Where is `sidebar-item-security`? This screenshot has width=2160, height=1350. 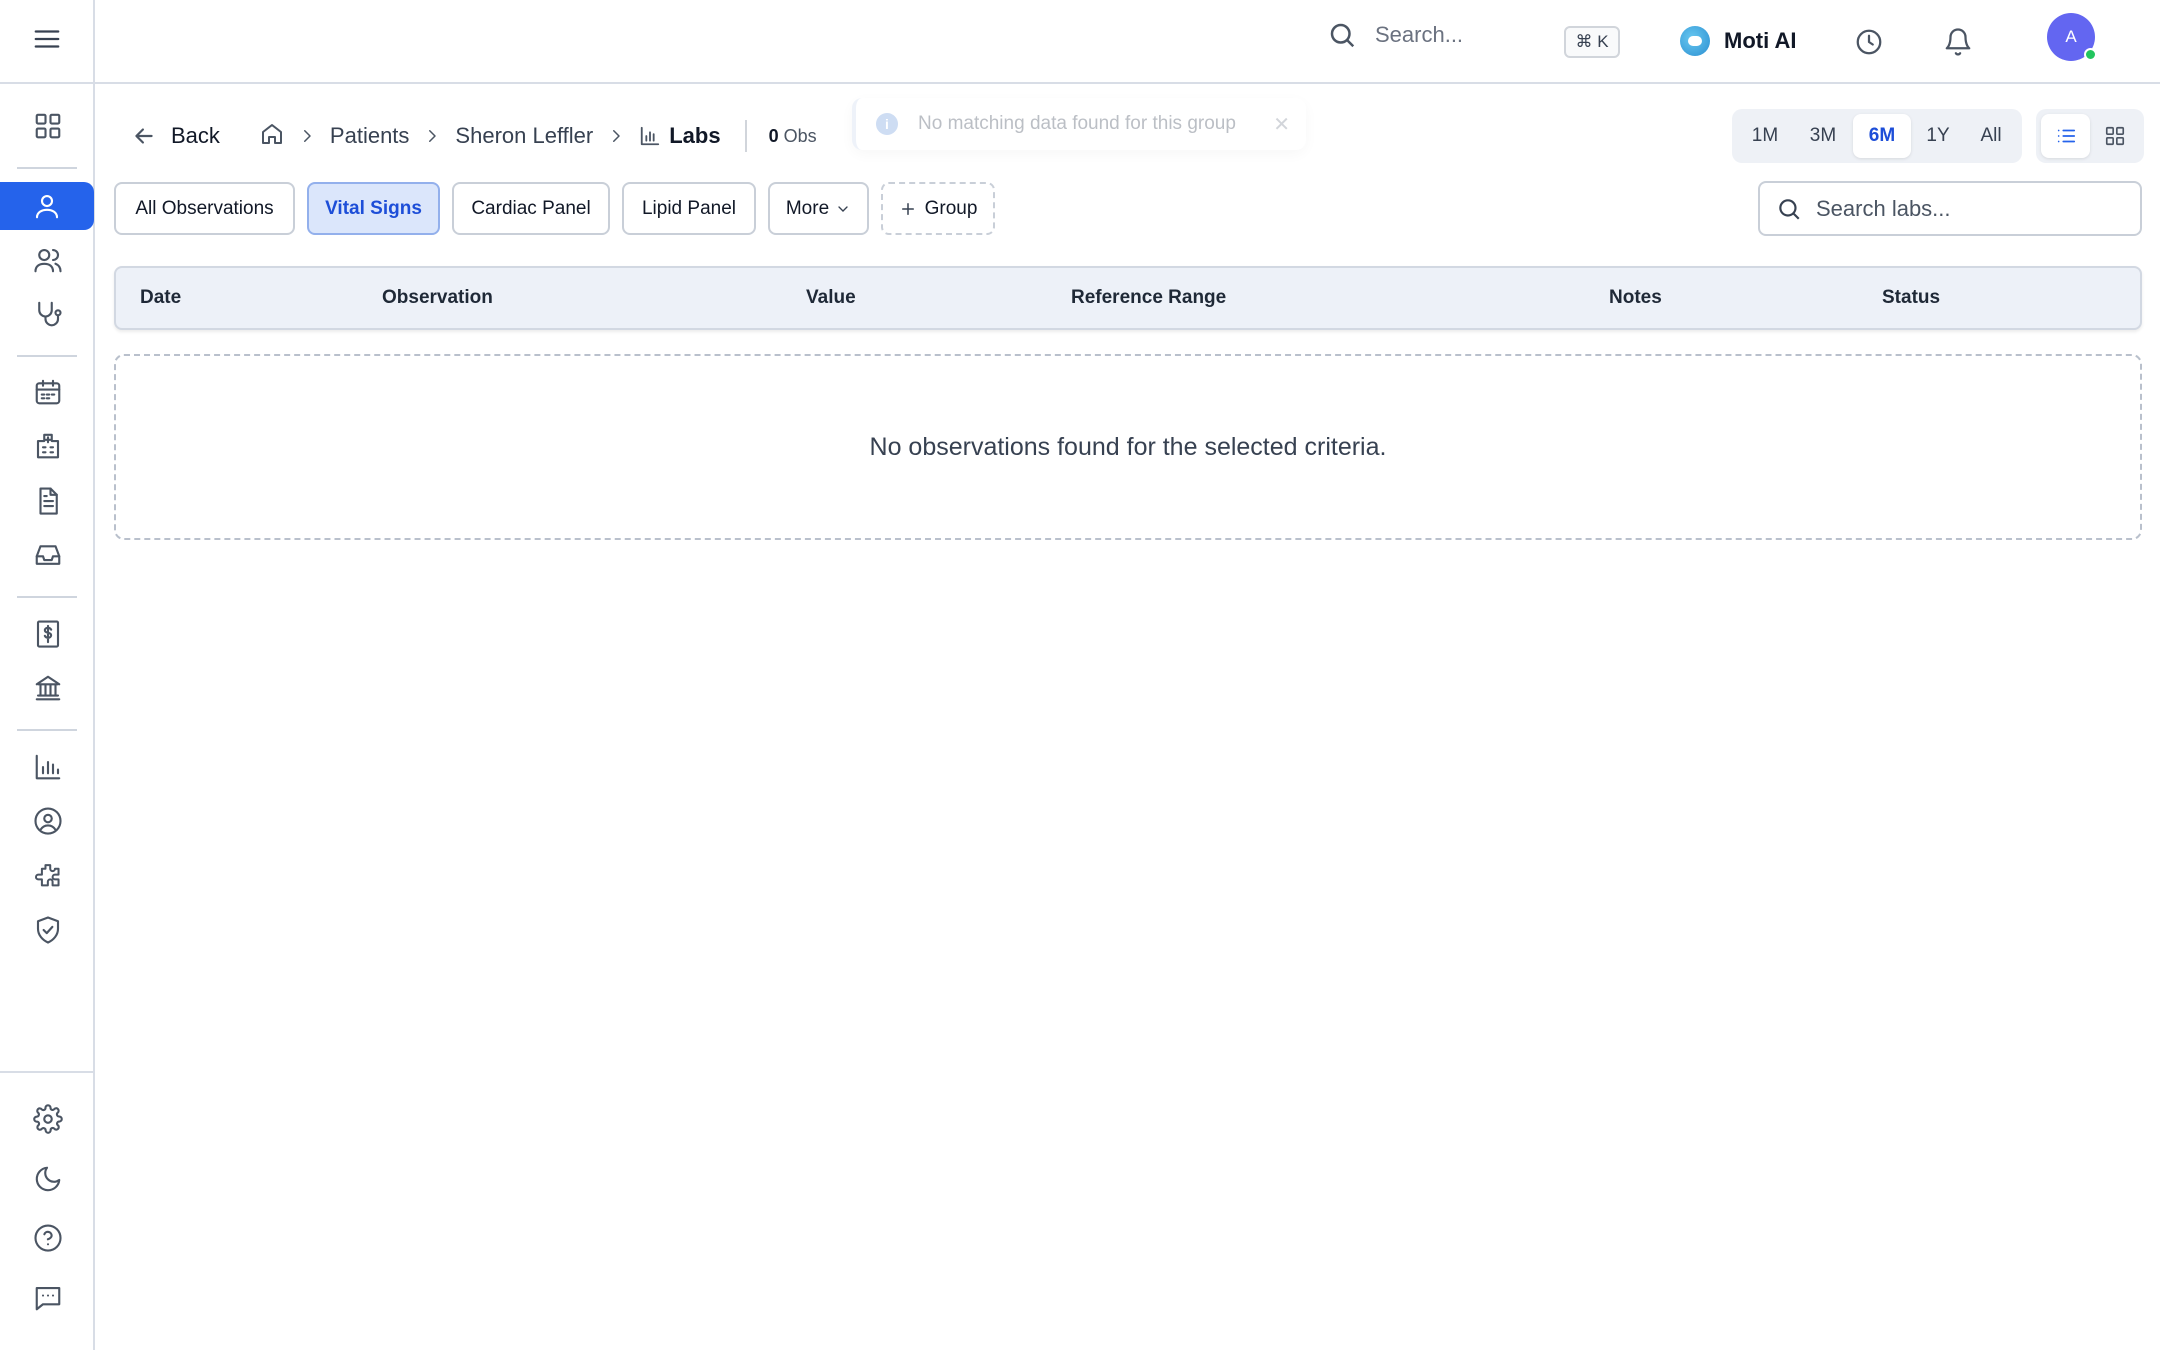 sidebar-item-security is located at coordinates (47, 930).